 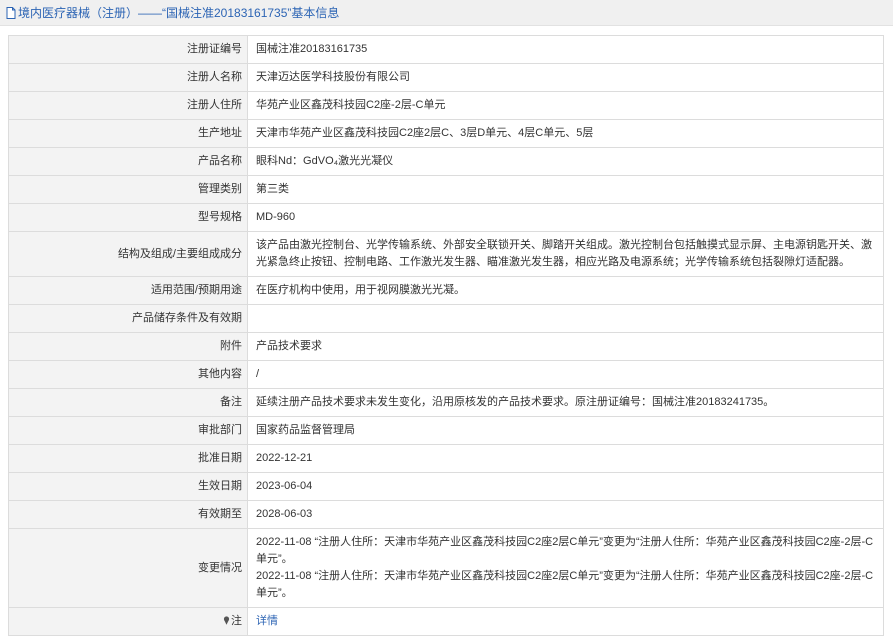 What do you see at coordinates (128, 77) in the screenshot?
I see `row-label: 注册人名称` at bounding box center [128, 77].